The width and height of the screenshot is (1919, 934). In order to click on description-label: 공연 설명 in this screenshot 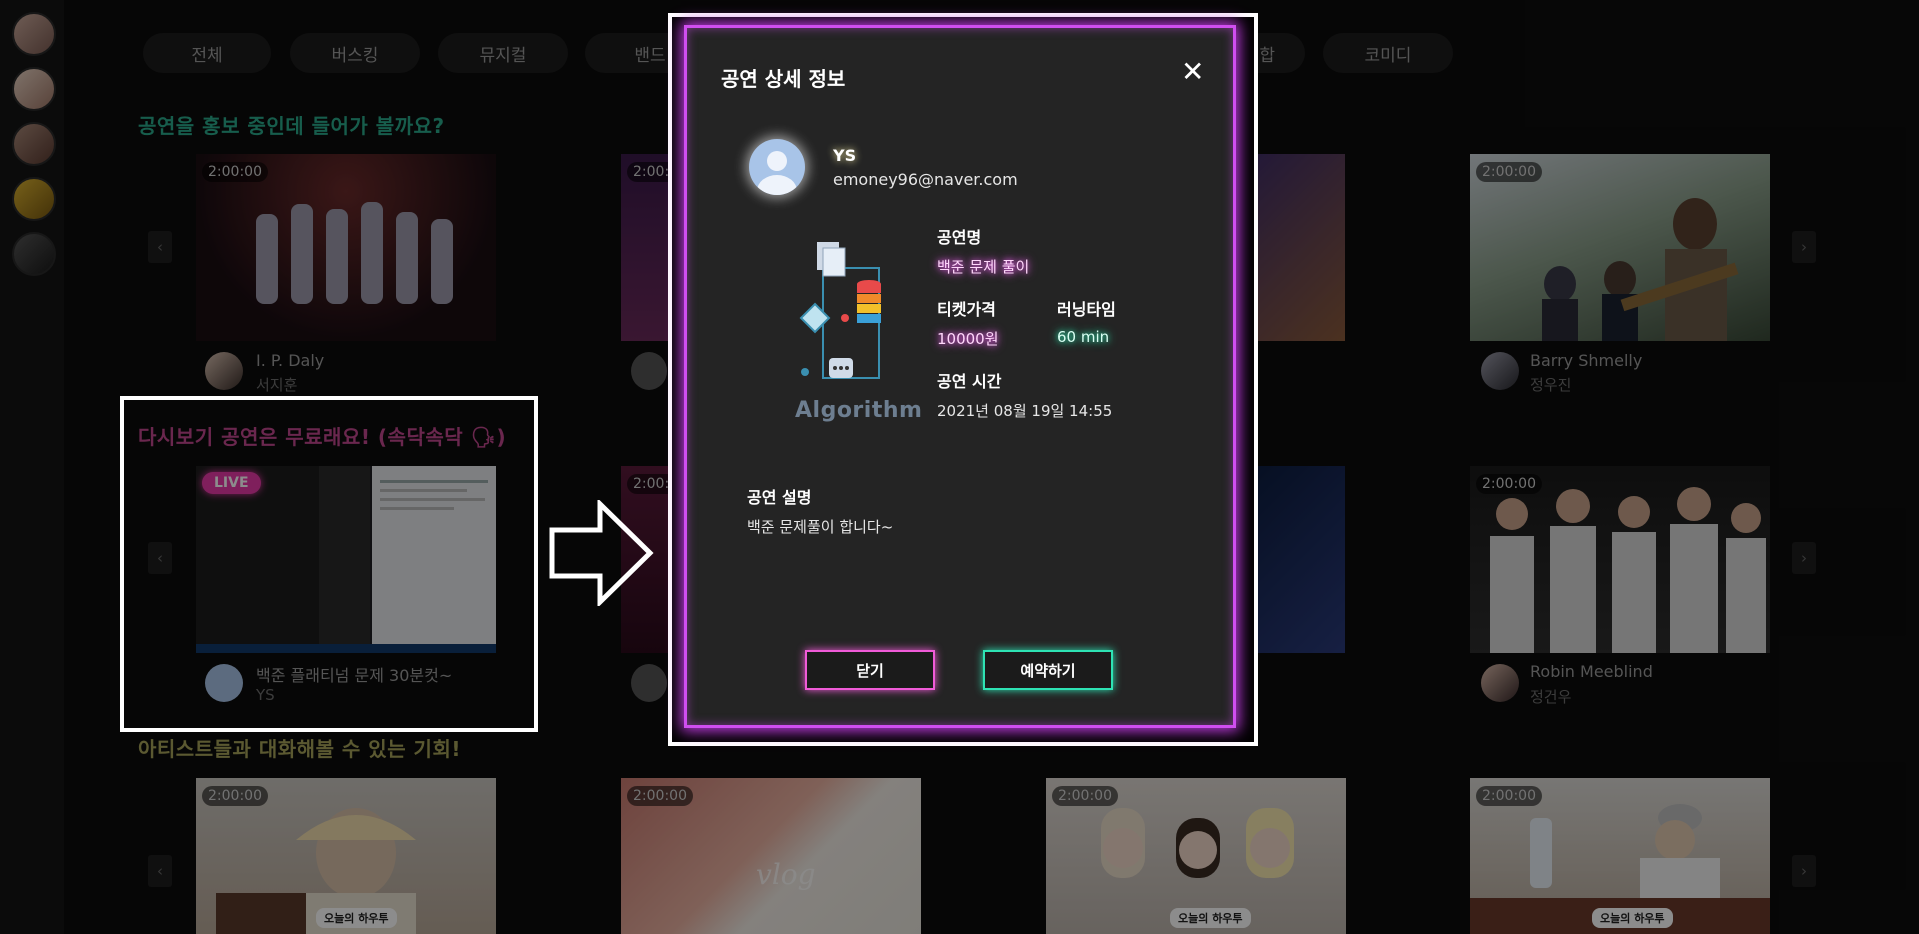, I will do `click(779, 497)`.